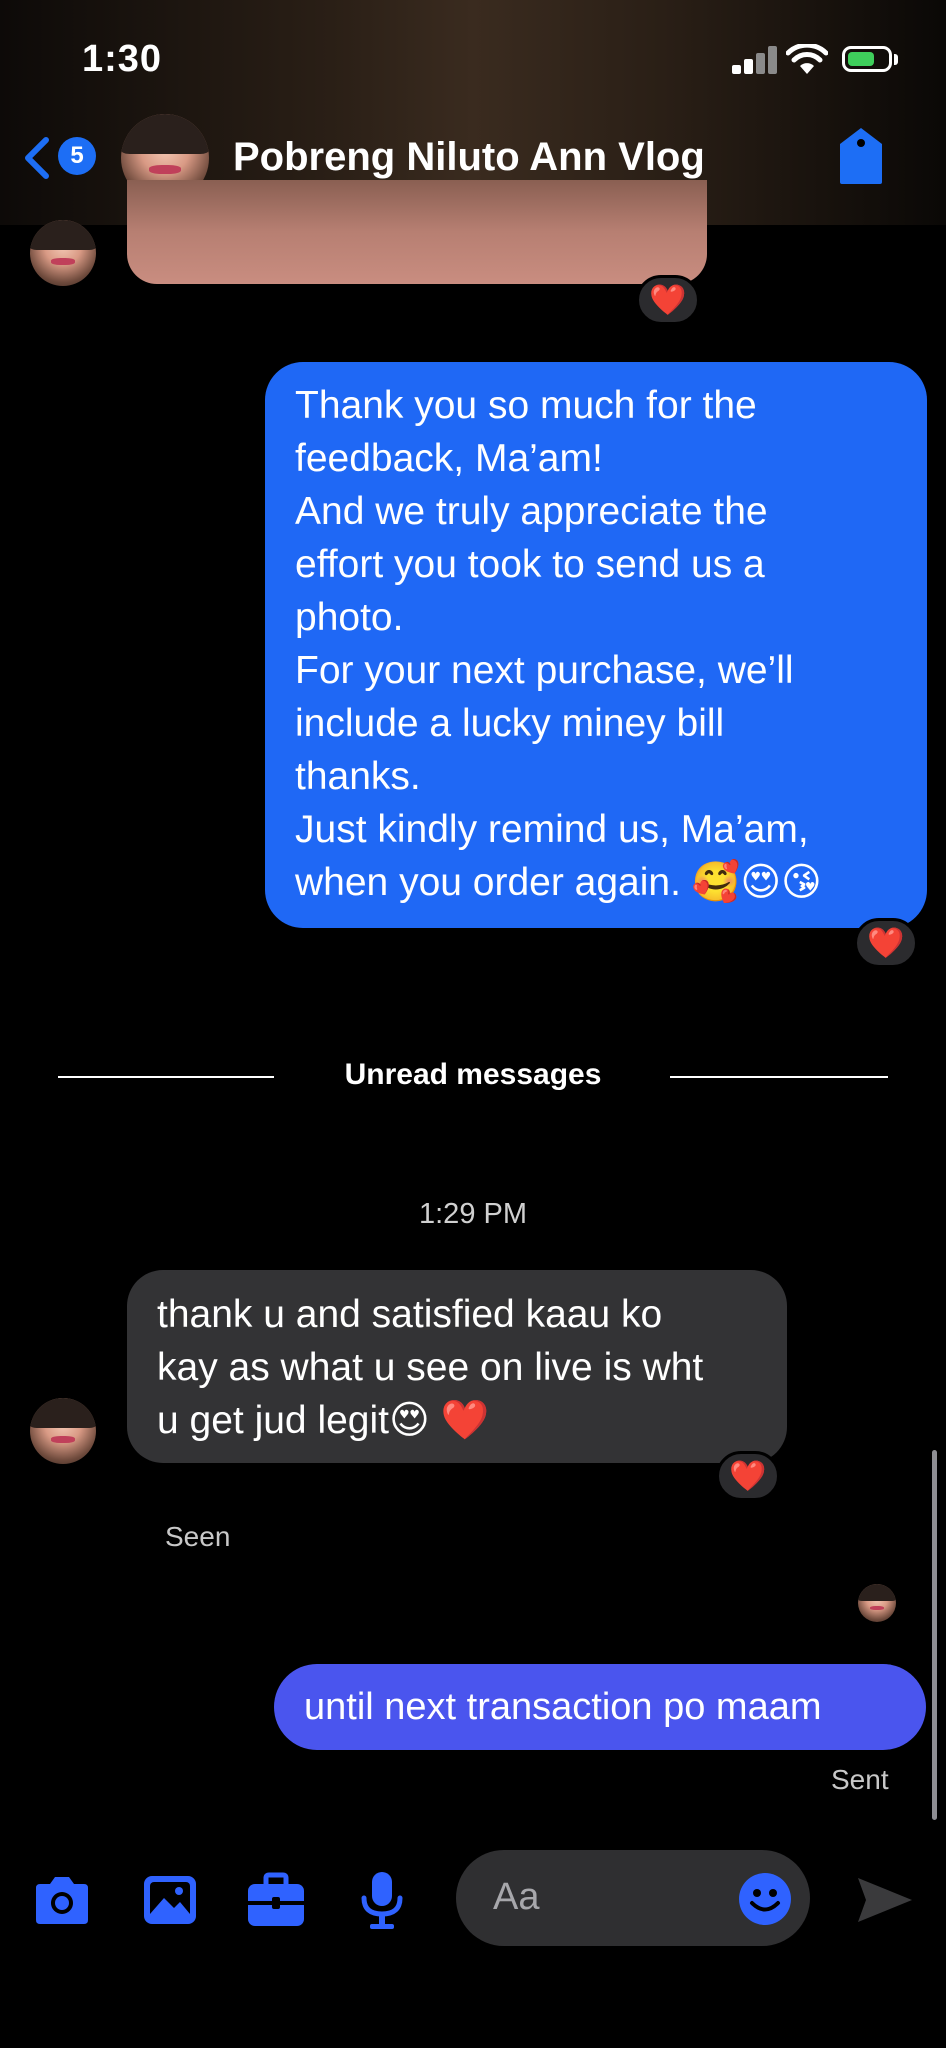  I want to click on back-chevron-icon, so click(37, 158).